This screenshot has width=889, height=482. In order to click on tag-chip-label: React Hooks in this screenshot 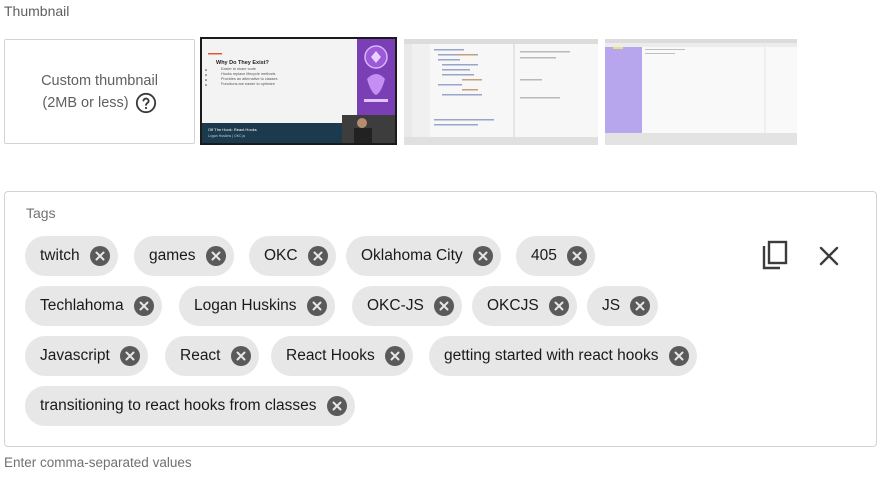, I will do `click(330, 355)`.